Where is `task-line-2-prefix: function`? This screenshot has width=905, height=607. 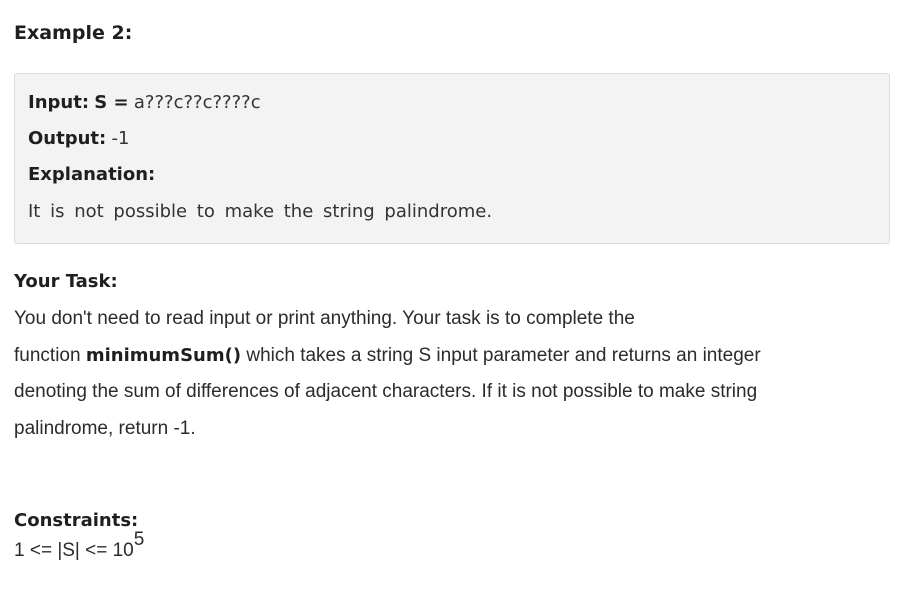
task-line-2-prefix: function is located at coordinates (50, 355).